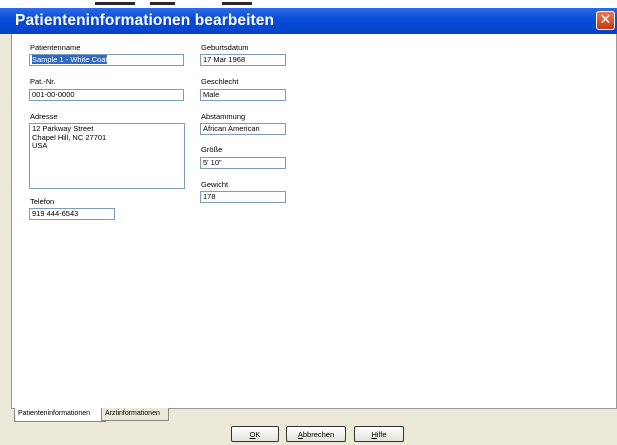 The height and width of the screenshot is (445, 617). I want to click on phone-input: 919 444-6543, so click(72, 214).